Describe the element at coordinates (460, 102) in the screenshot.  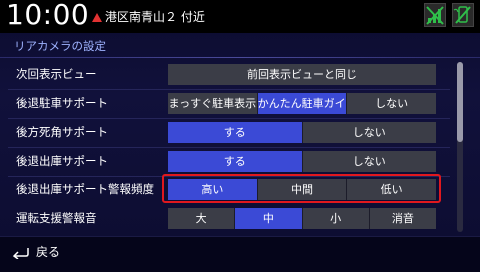
I see `scrollbar-thumb` at that location.